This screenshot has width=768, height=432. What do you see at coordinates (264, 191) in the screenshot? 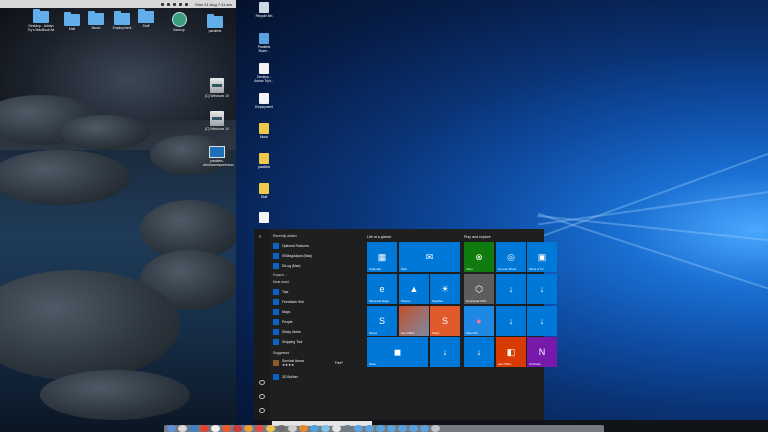
I see `win-desktop-icon: Stuff` at bounding box center [264, 191].